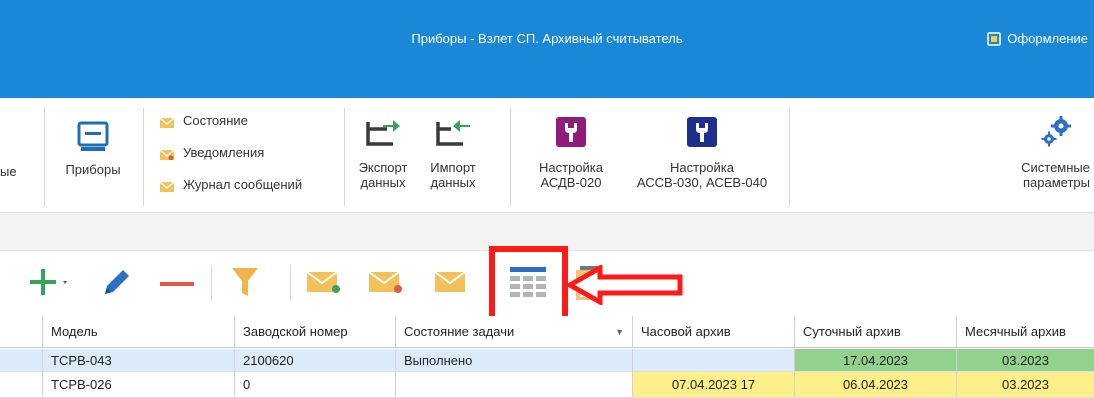 The width and height of the screenshot is (1094, 398). What do you see at coordinates (571, 182) in the screenshot?
I see `setup-asdv-label-2: АСДВ-020` at bounding box center [571, 182].